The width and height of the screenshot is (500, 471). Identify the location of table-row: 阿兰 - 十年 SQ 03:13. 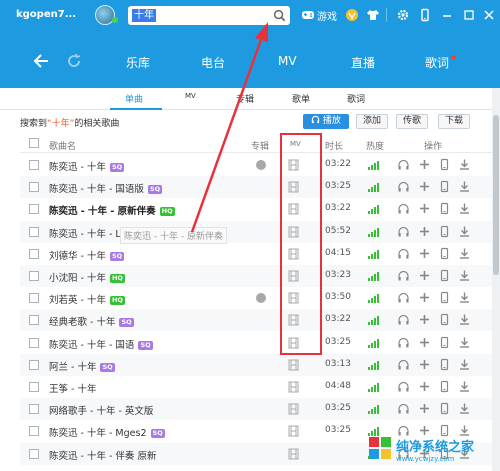
(256, 364).